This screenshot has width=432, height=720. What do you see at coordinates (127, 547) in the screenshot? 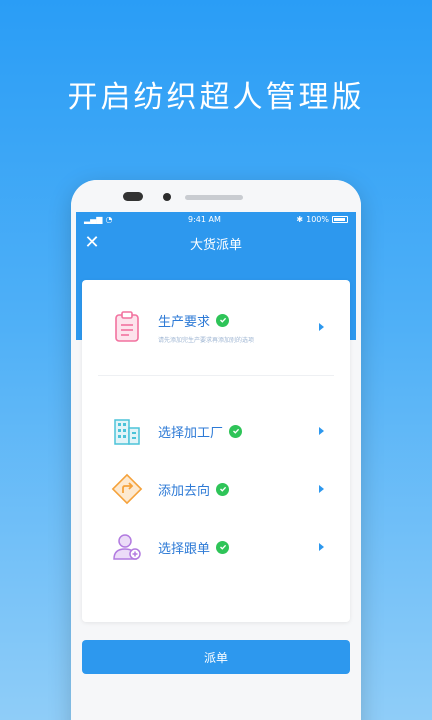
I see `user-icon` at bounding box center [127, 547].